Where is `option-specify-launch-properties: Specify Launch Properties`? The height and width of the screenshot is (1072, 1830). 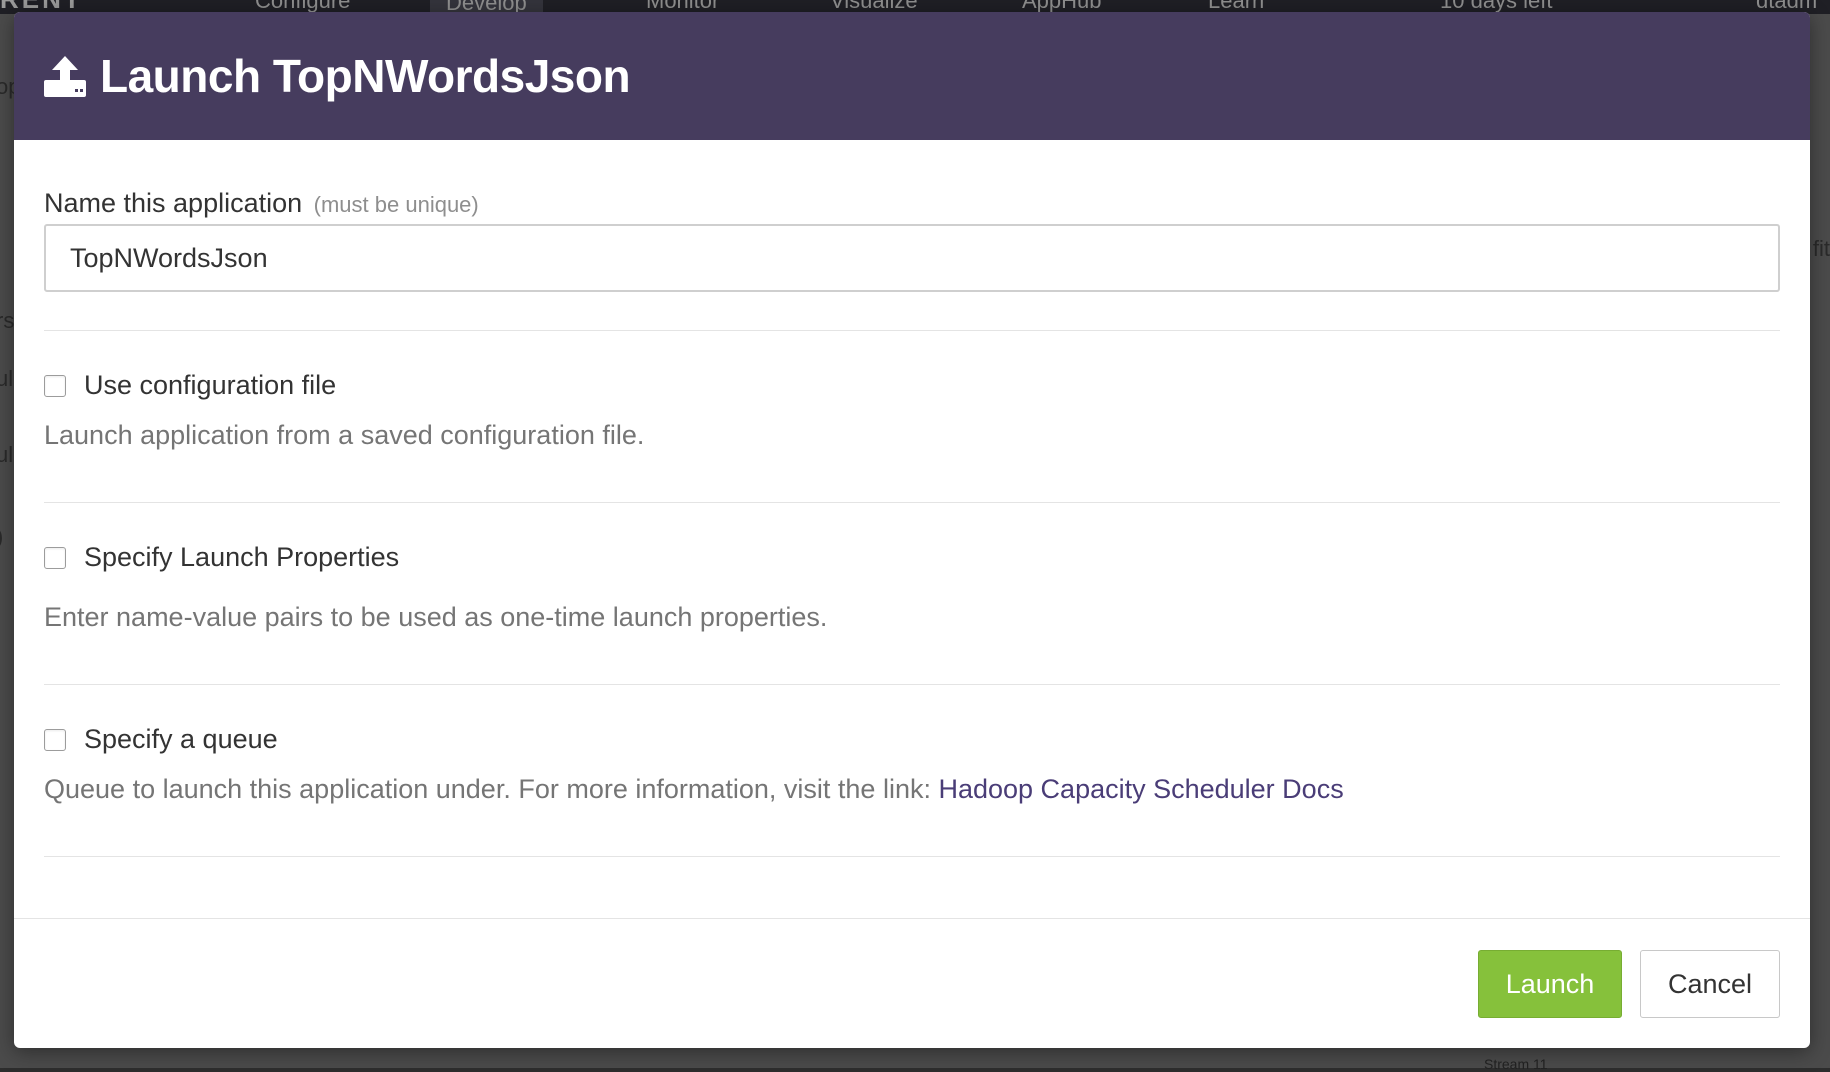 option-specify-launch-properties: Specify Launch Properties is located at coordinates (221, 557).